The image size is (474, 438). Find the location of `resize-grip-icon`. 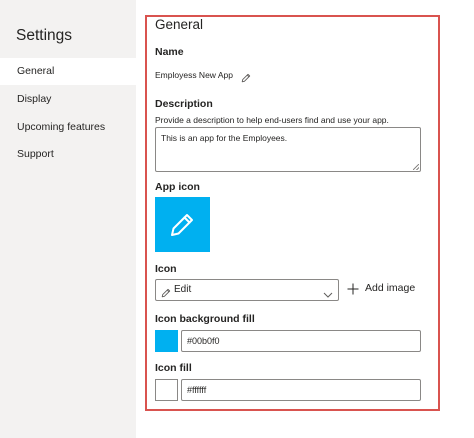

resize-grip-icon is located at coordinates (416, 167).